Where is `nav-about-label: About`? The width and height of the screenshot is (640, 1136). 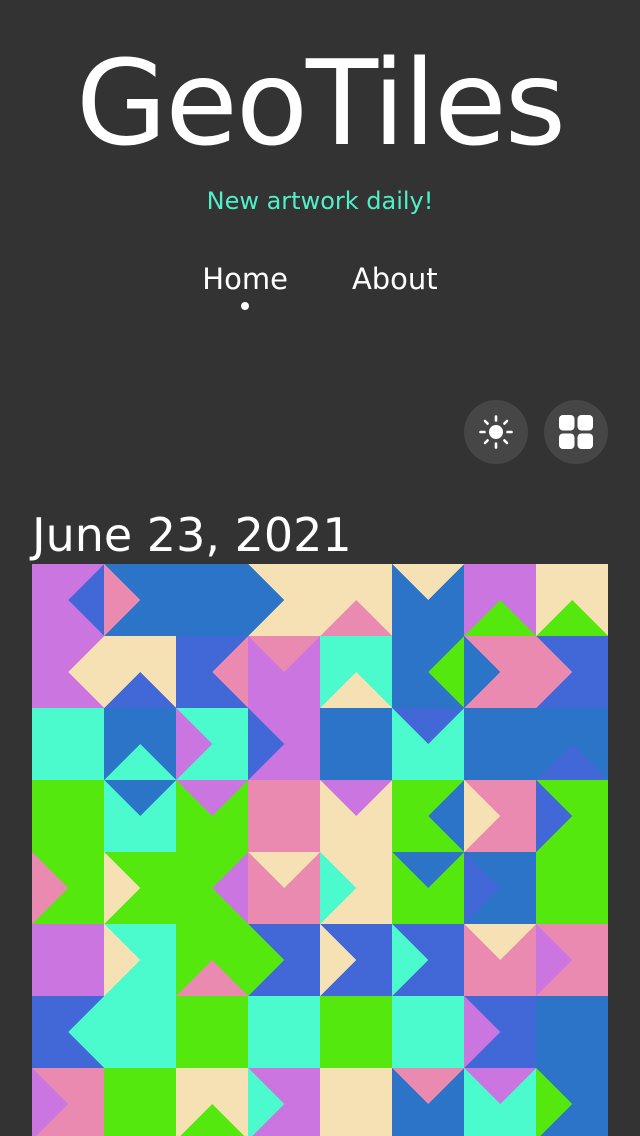
nav-about-label: About is located at coordinates (394, 279).